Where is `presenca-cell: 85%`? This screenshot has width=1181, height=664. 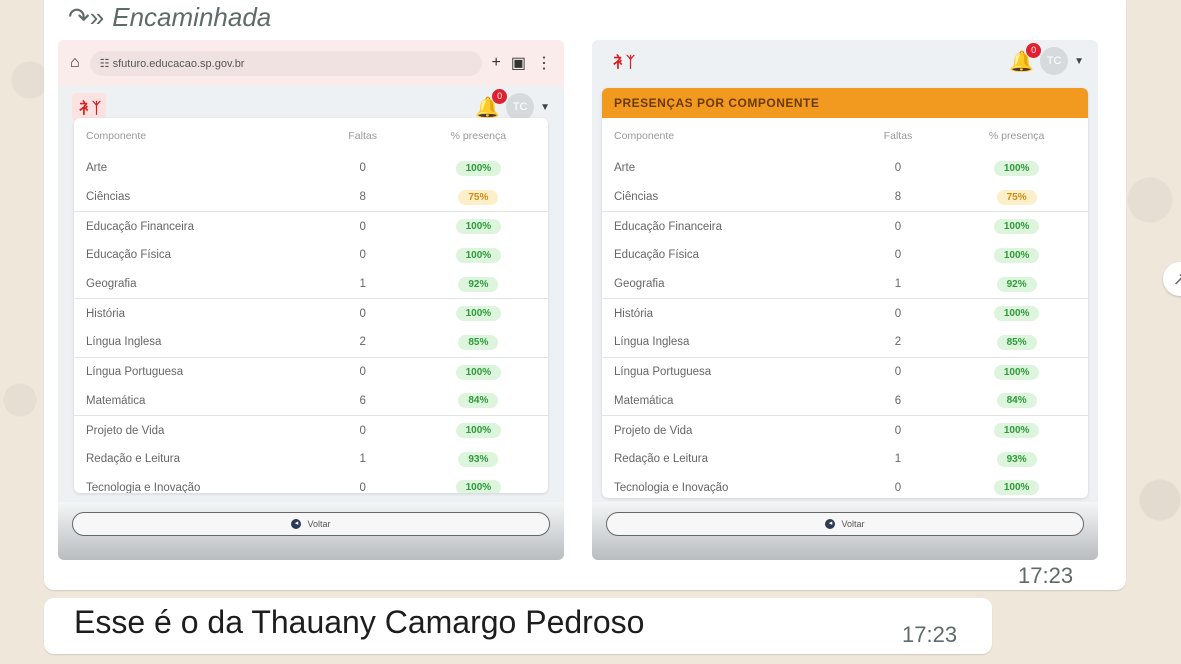 presenca-cell: 85% is located at coordinates (1016, 342).